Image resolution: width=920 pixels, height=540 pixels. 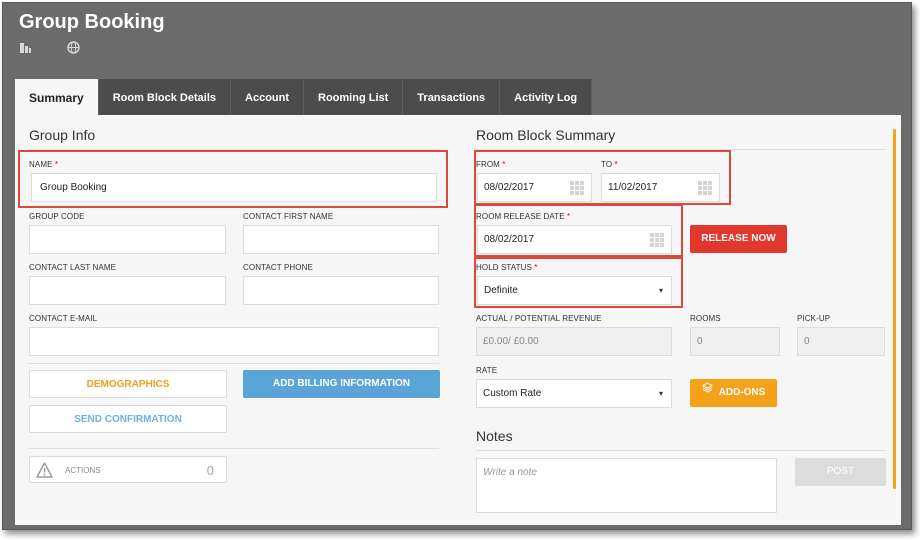 What do you see at coordinates (626, 485) in the screenshot?
I see `note-textarea: Write a note` at bounding box center [626, 485].